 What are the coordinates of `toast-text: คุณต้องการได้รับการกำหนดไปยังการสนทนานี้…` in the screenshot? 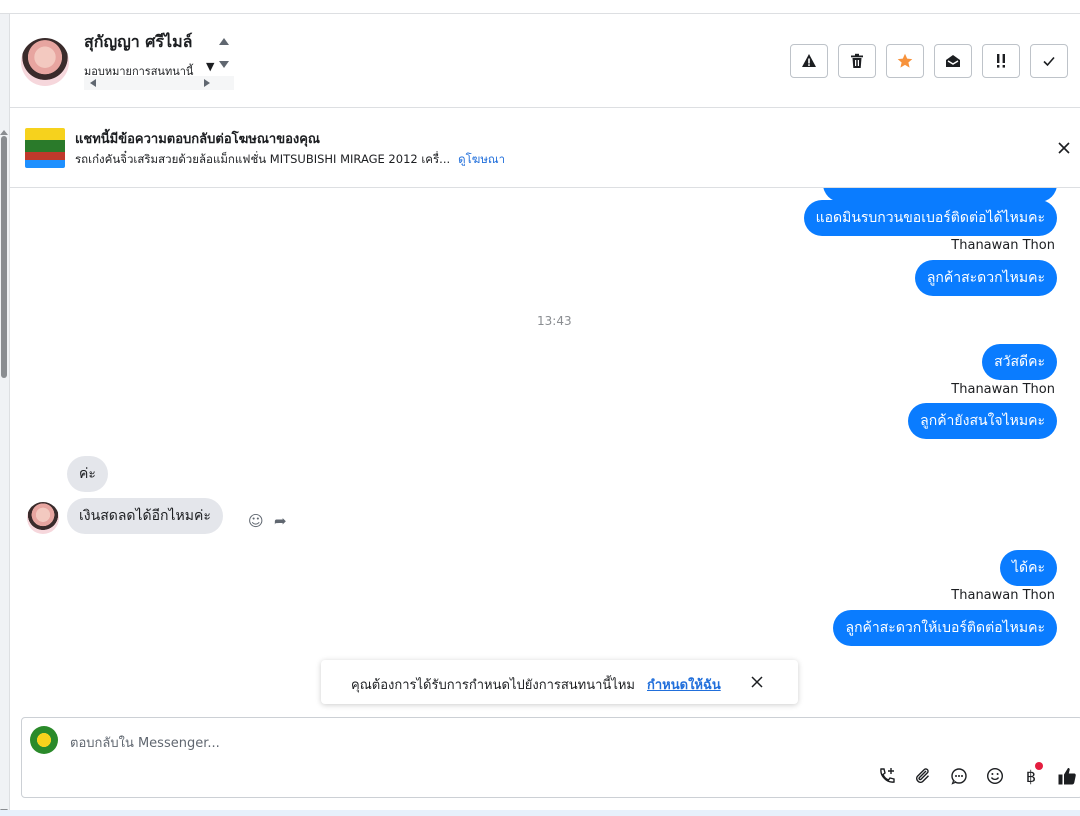 It's located at (493, 685).